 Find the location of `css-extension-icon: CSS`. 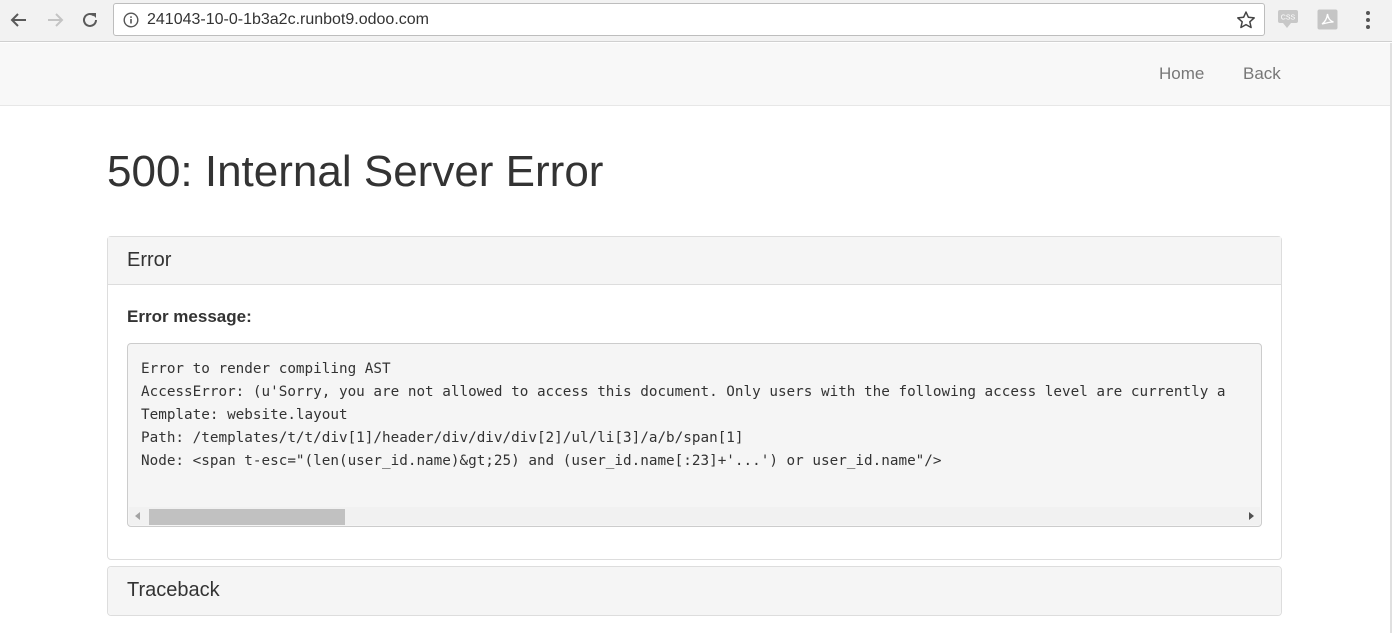

css-extension-icon: CSS is located at coordinates (1288, 21).